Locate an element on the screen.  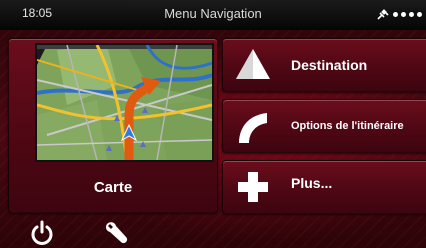
map-label: Carte is located at coordinates (113, 187).